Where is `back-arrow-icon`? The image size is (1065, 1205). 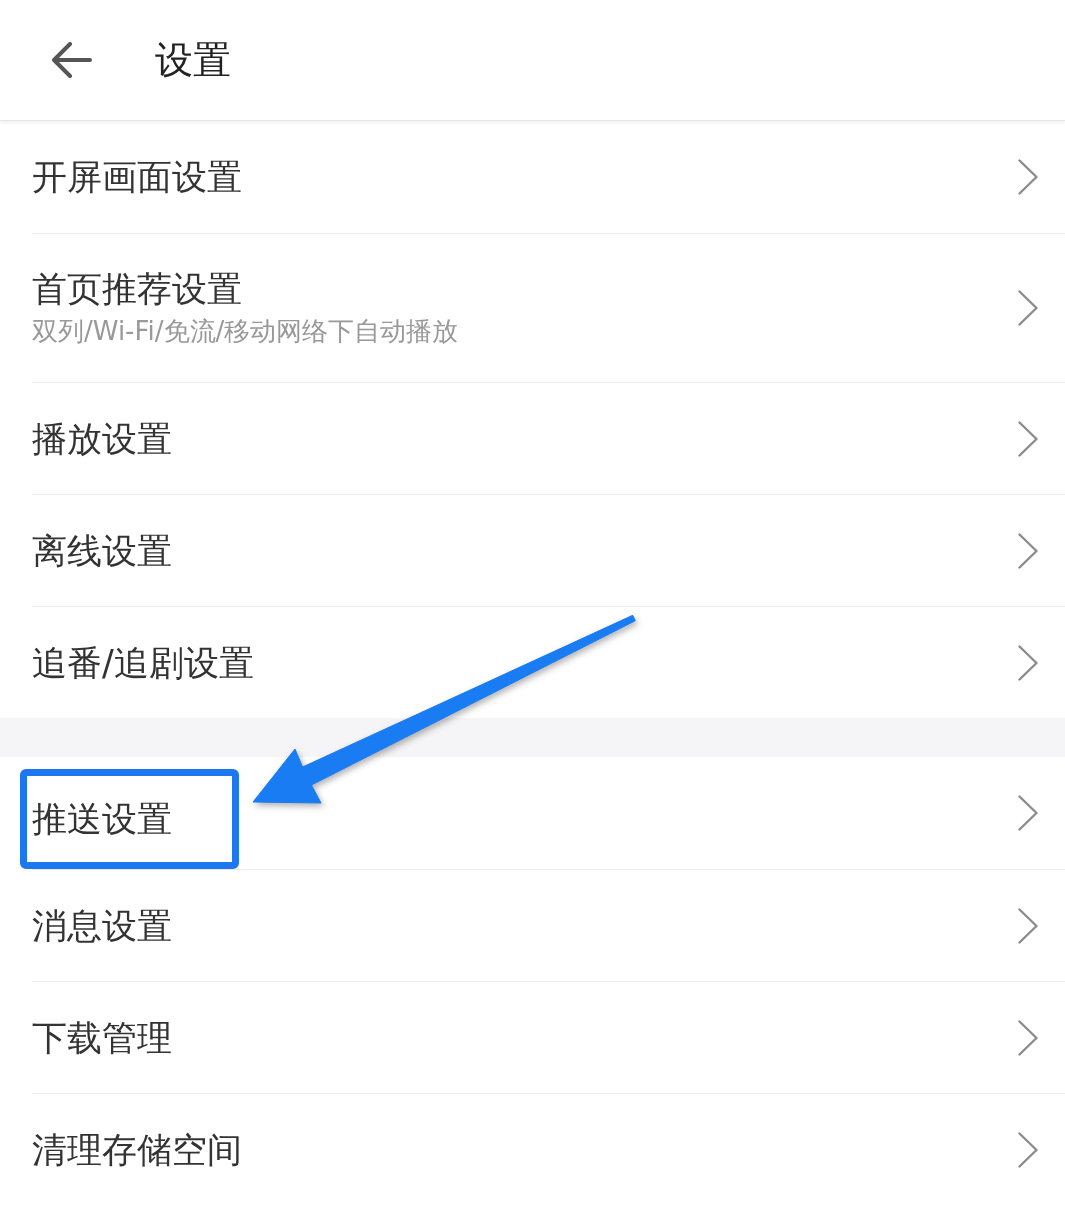 back-arrow-icon is located at coordinates (72, 60).